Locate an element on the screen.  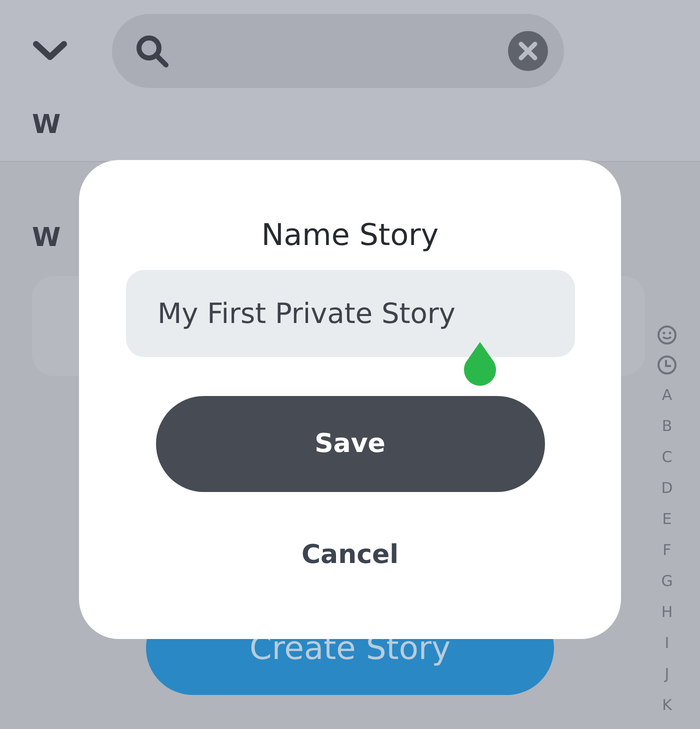
index-letter: K is located at coordinates (667, 705).